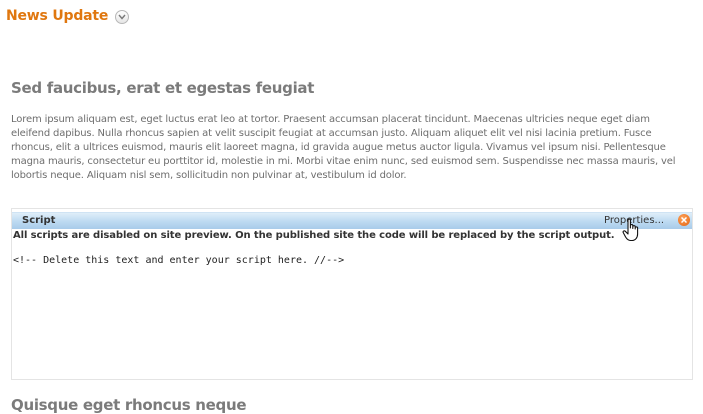  What do you see at coordinates (122, 17) in the screenshot?
I see `chevron-down-icon` at bounding box center [122, 17].